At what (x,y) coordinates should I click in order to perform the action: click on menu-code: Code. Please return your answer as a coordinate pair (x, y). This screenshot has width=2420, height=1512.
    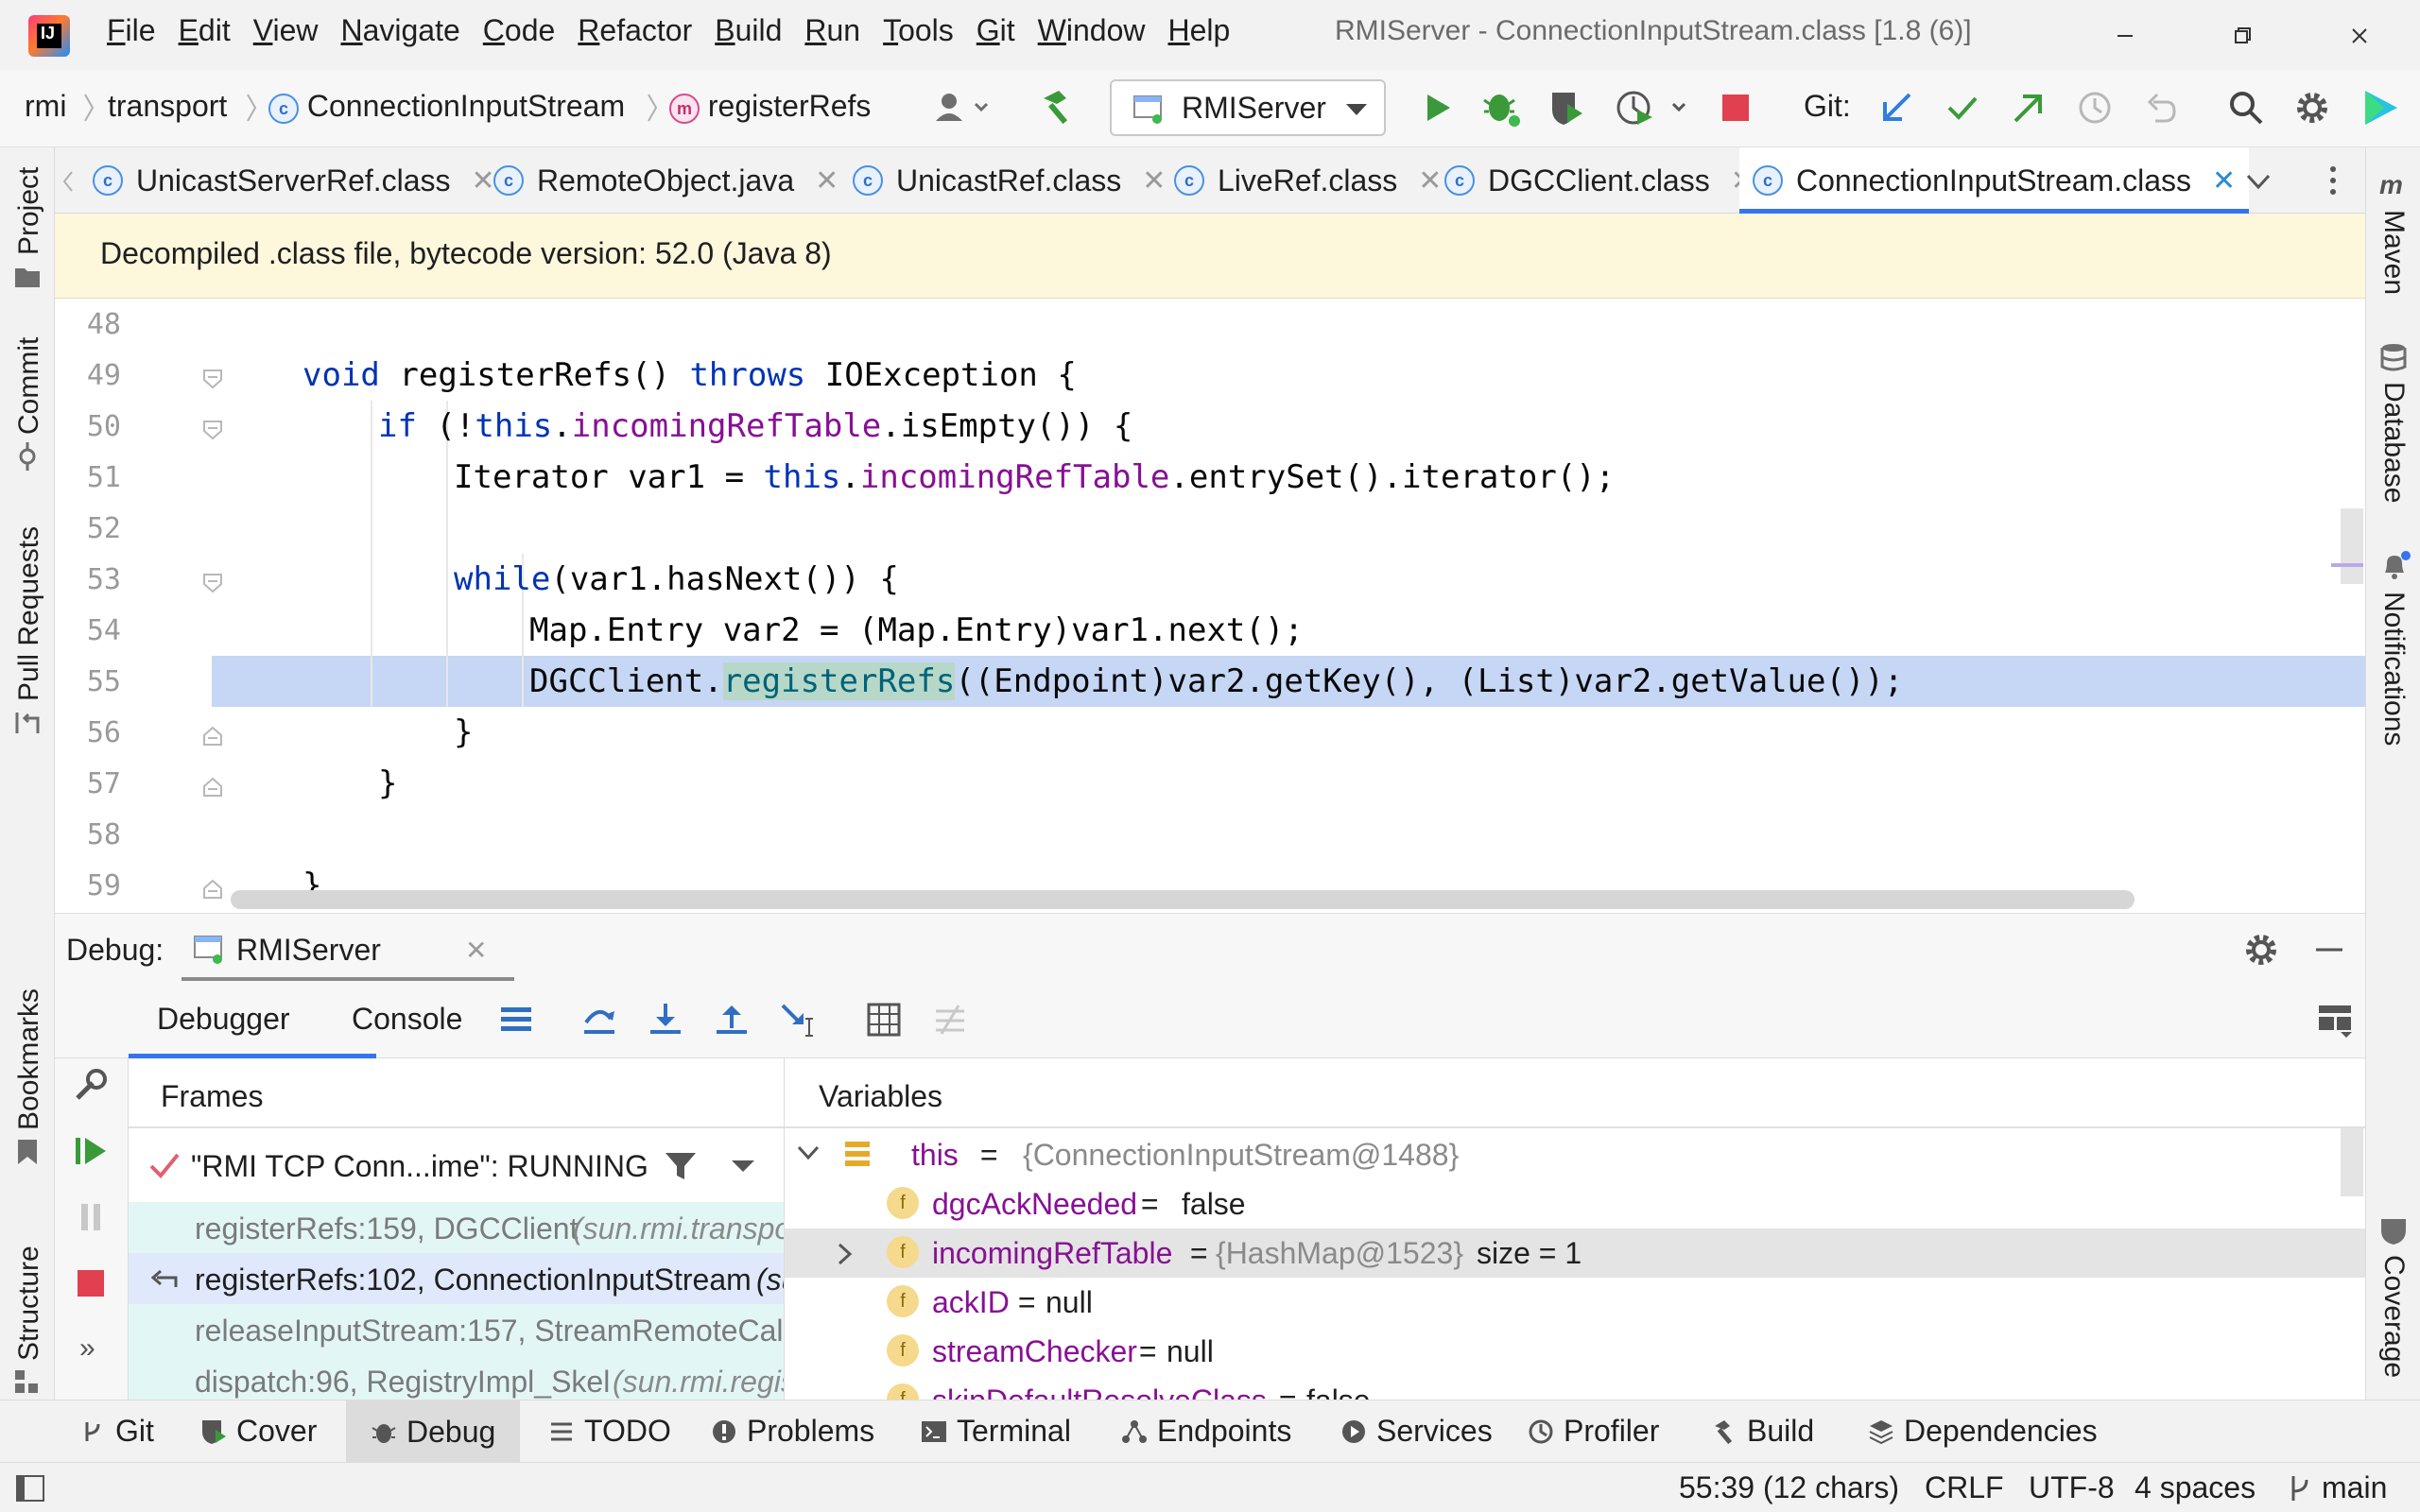
    Looking at the image, I should click on (519, 30).